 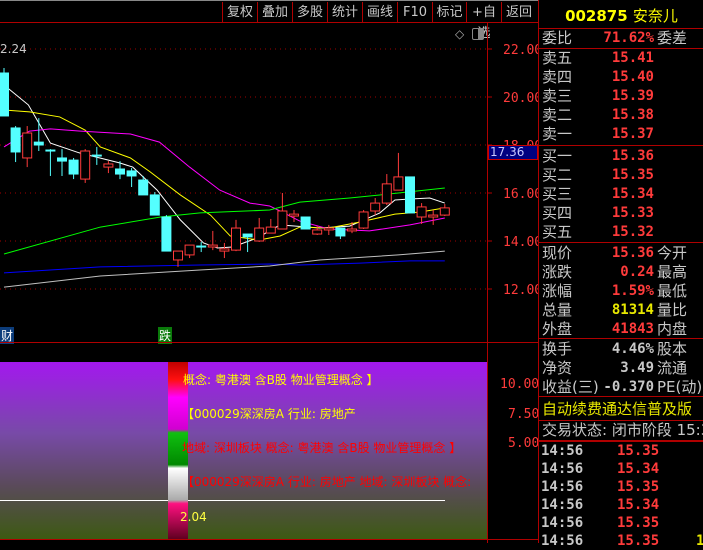 I want to click on tick-row: 14:56 15.34, so click(x=600, y=469).